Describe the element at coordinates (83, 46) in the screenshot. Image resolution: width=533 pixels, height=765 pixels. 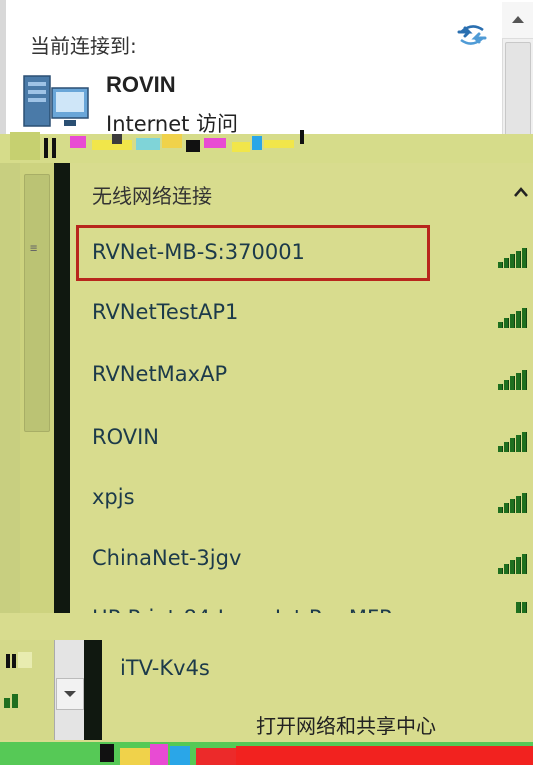
I see `current-connection-label: 当前连接到:` at that location.